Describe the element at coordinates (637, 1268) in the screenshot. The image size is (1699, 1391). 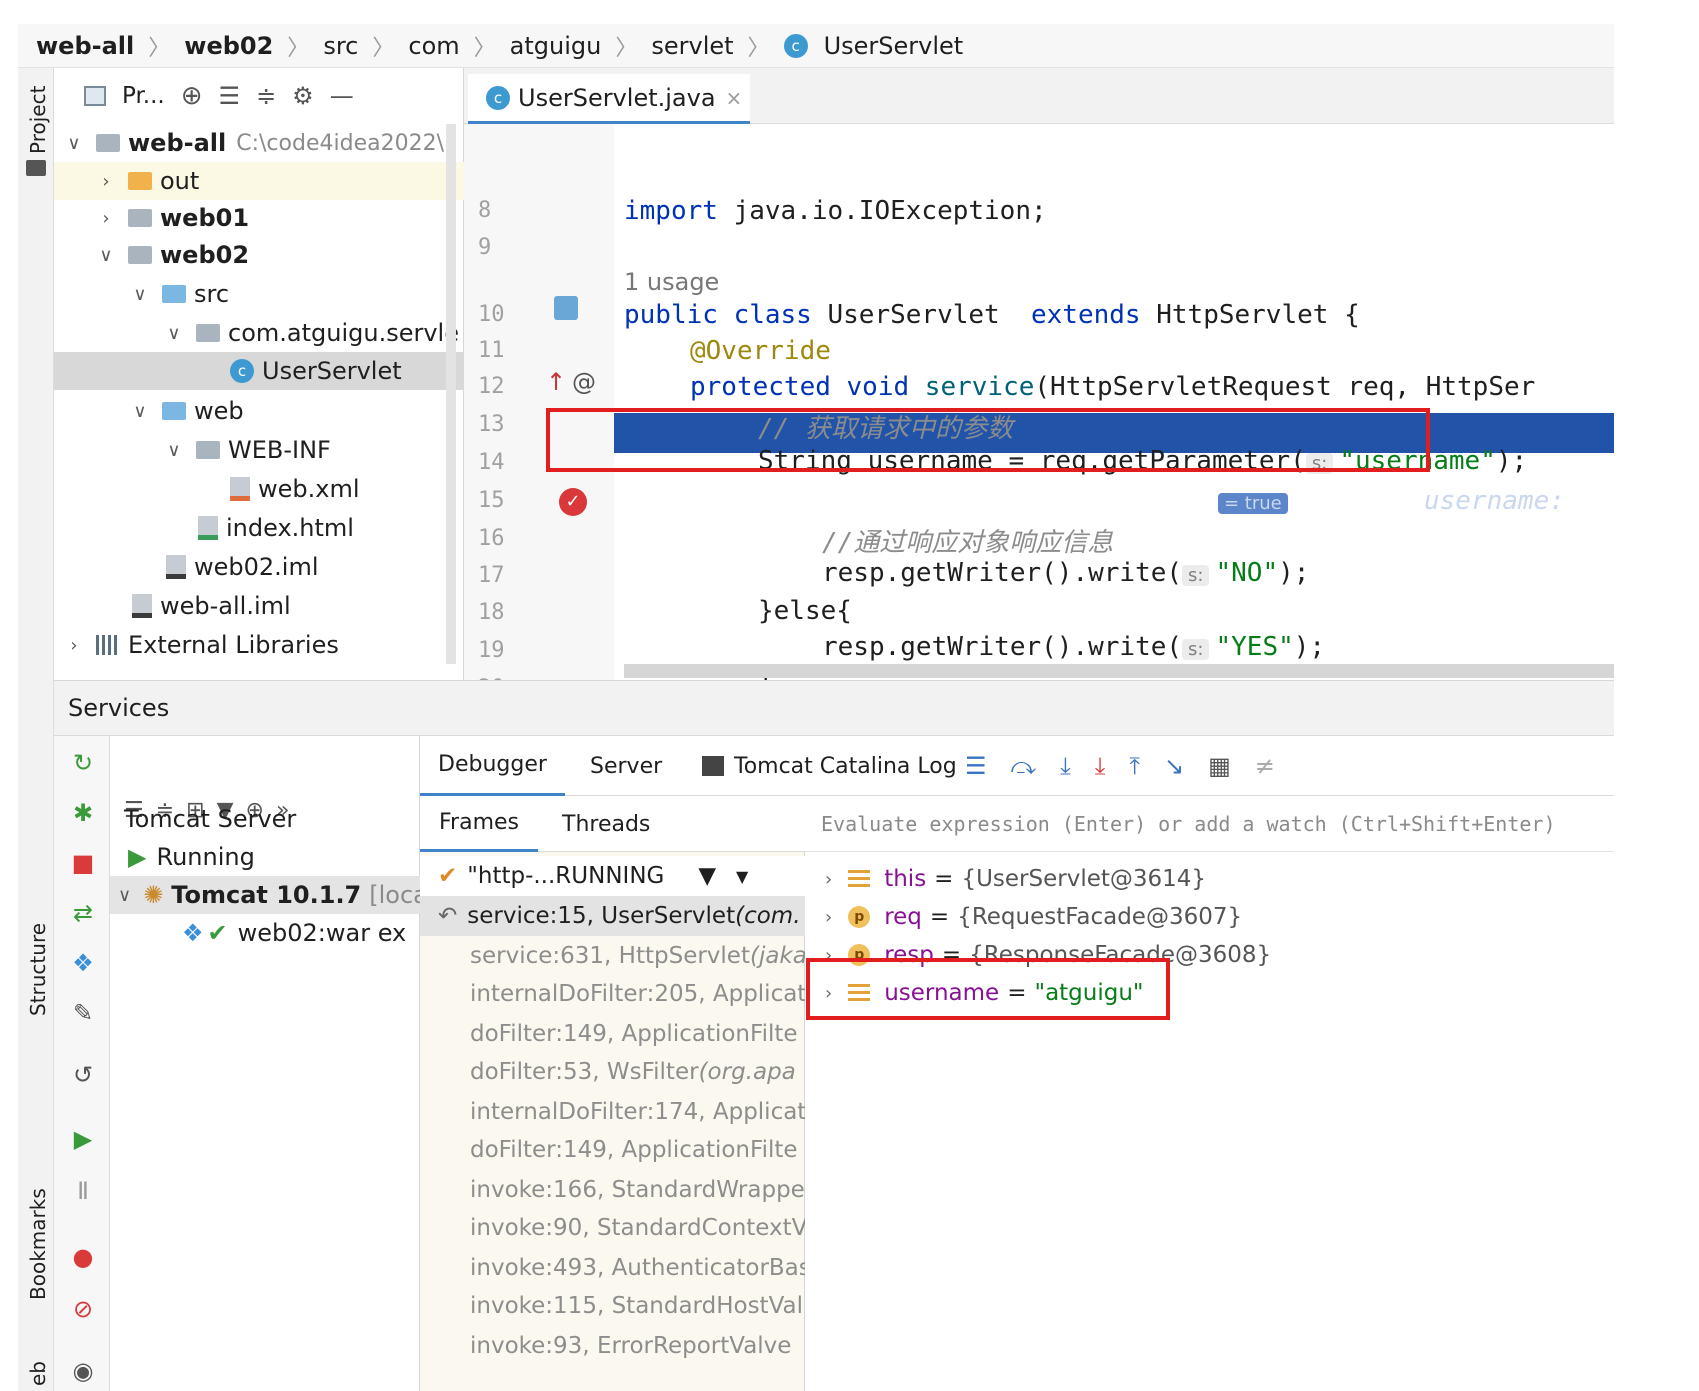
I see `frame-label: invoke:493, AuthenticatorBas` at that location.